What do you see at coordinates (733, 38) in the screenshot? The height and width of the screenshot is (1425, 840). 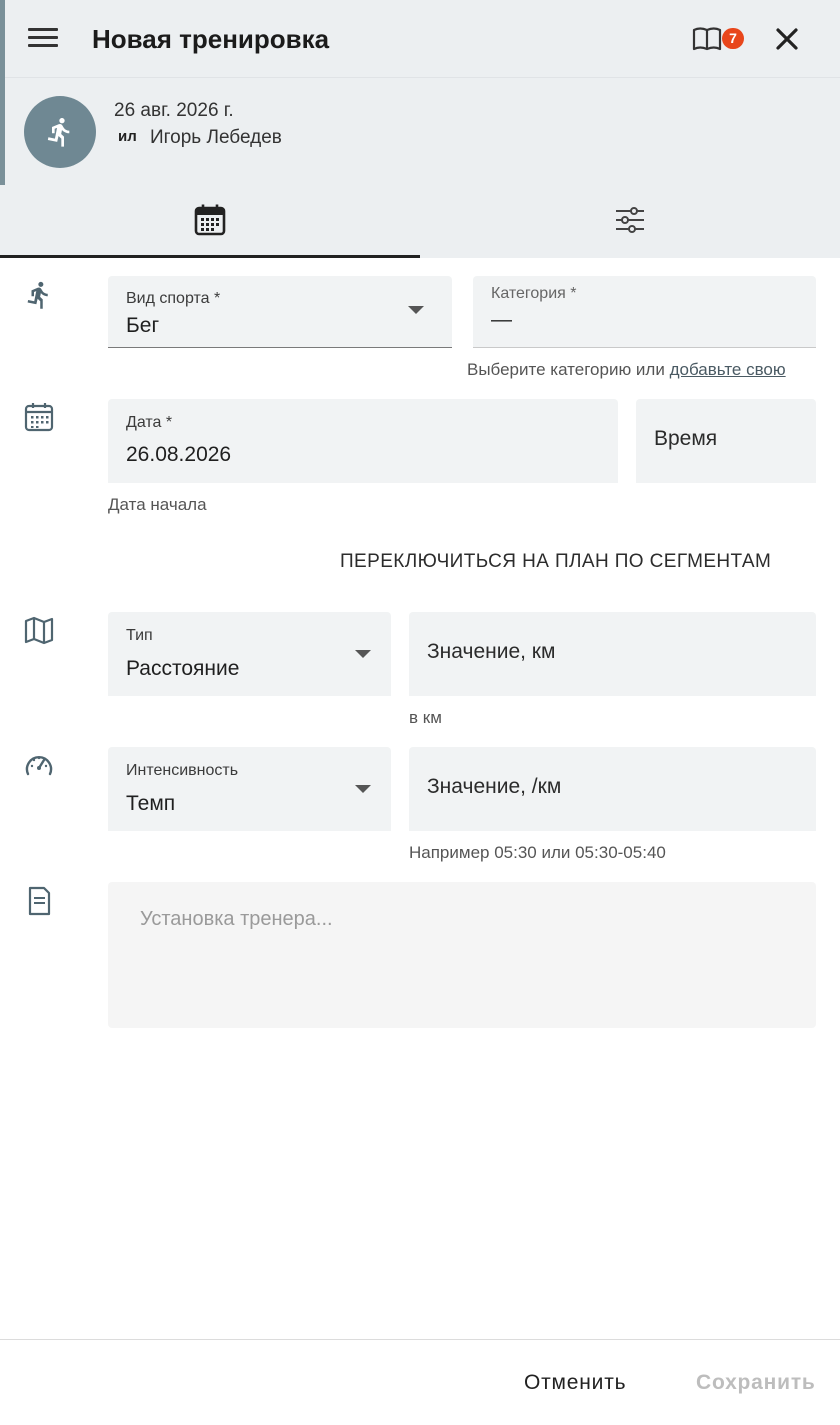 I see `notification-badge: 7` at bounding box center [733, 38].